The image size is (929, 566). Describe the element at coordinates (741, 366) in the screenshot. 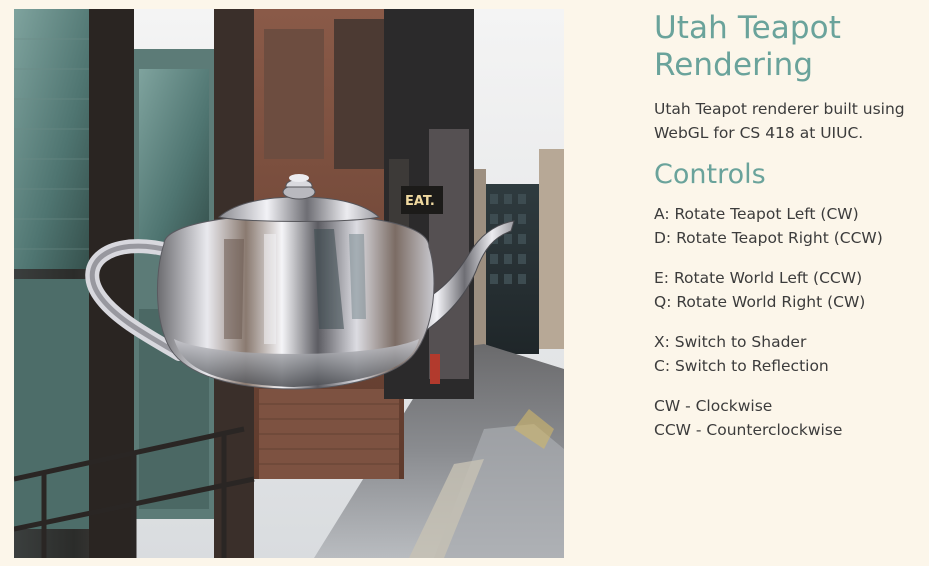

I see `control-switch-reflection: C: Switch to Reflection` at that location.